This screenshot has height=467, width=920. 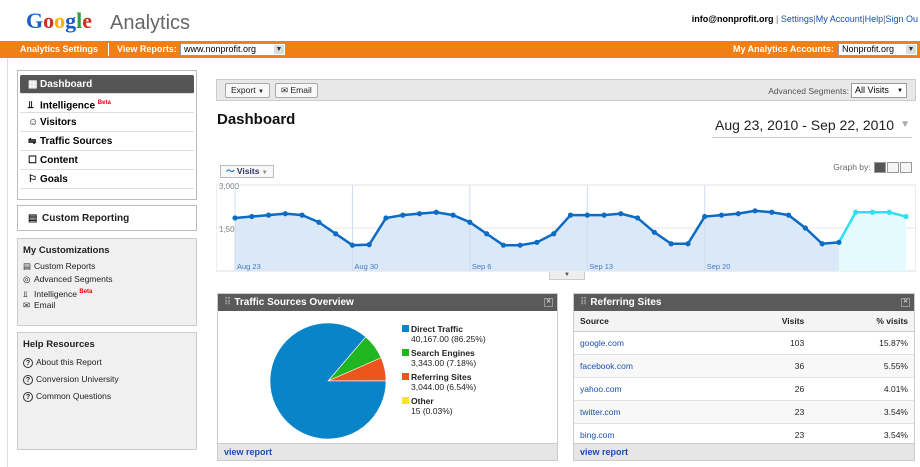 What do you see at coordinates (797, 19) in the screenshot?
I see `settings-link: Settings` at bounding box center [797, 19].